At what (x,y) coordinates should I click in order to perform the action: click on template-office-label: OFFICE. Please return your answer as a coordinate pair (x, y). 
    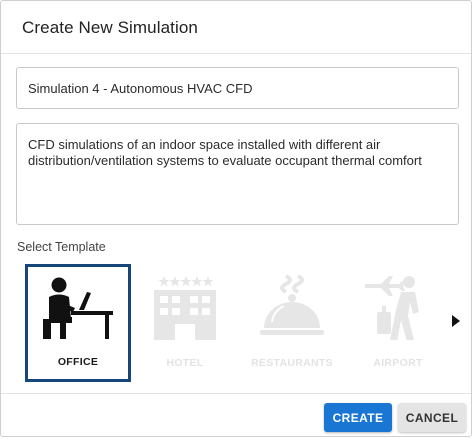
    Looking at the image, I should click on (78, 362).